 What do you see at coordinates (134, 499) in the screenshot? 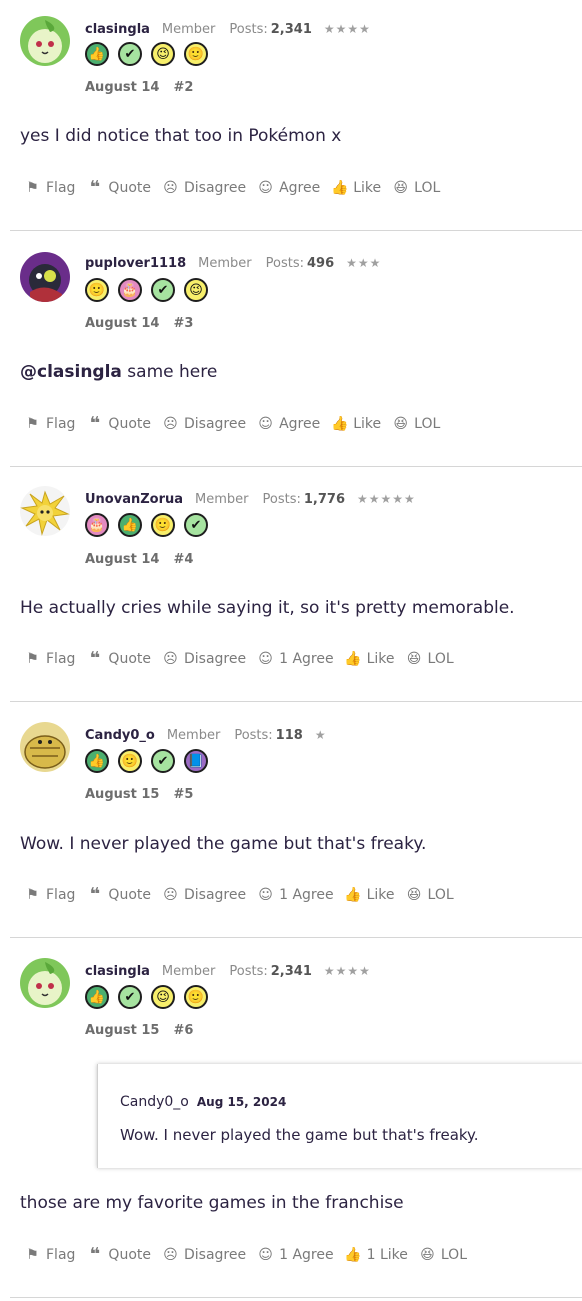
I see `username: UnovanZorua` at bounding box center [134, 499].